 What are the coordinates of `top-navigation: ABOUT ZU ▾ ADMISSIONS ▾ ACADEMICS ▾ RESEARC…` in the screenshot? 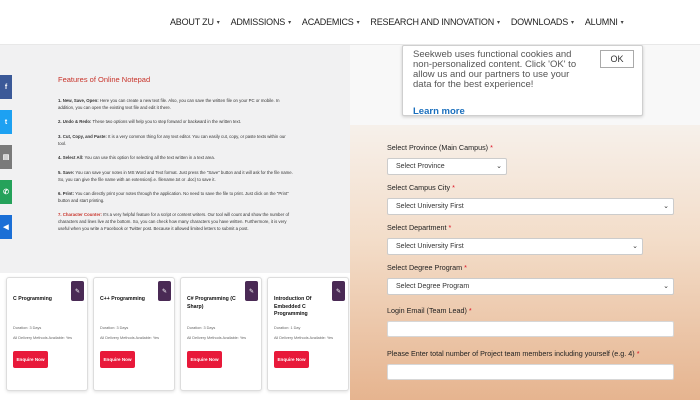 It's located at (350, 22).